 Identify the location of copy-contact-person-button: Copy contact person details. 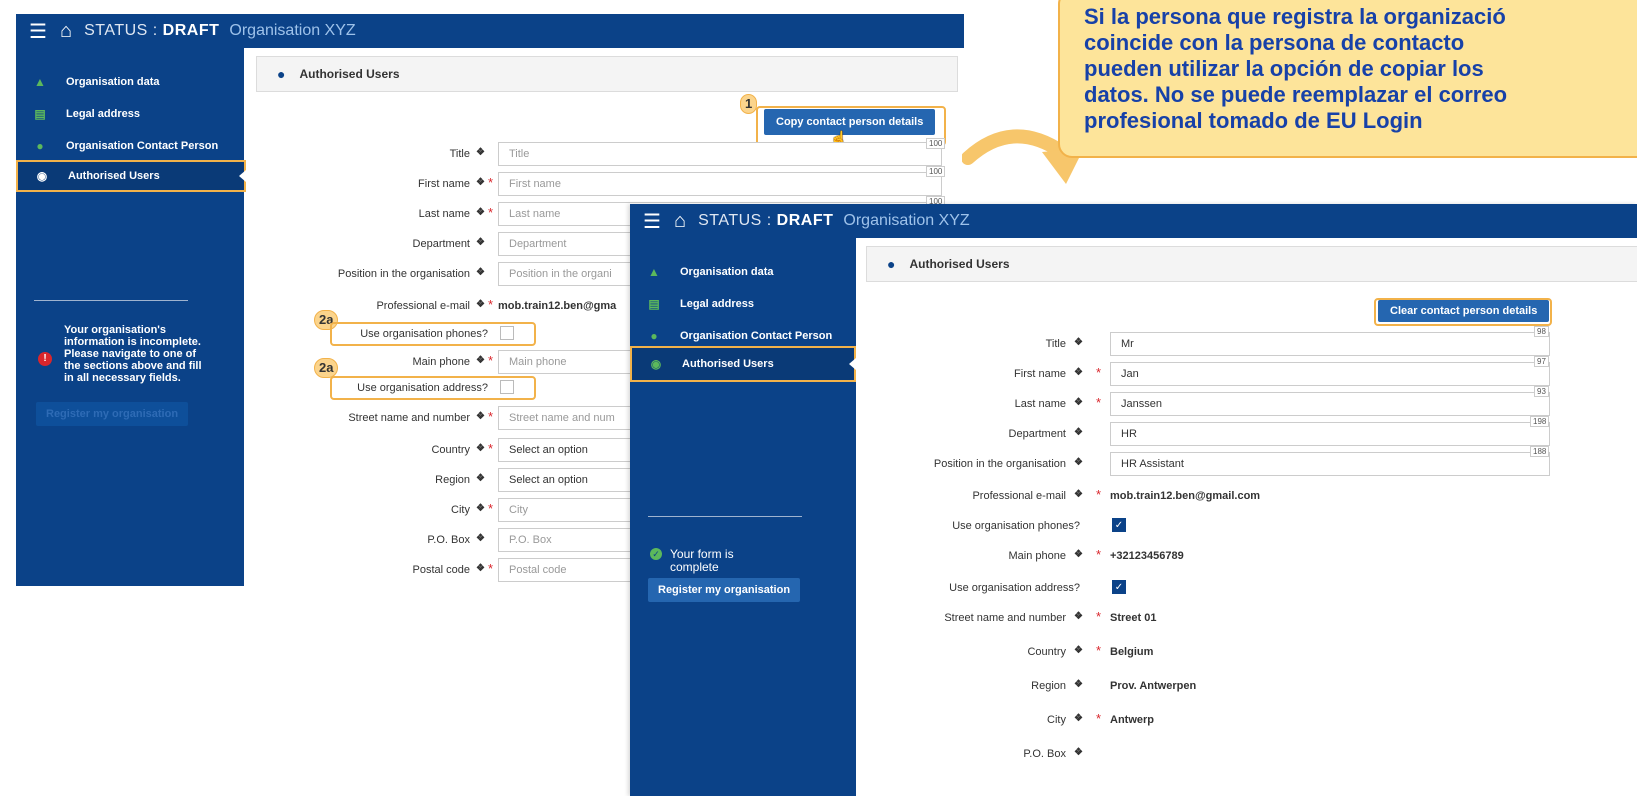
(850, 122).